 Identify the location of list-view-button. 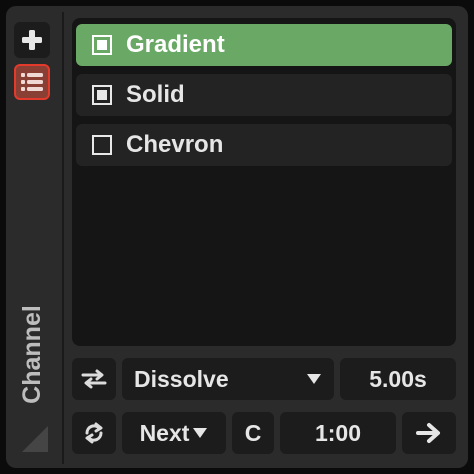
(32, 82).